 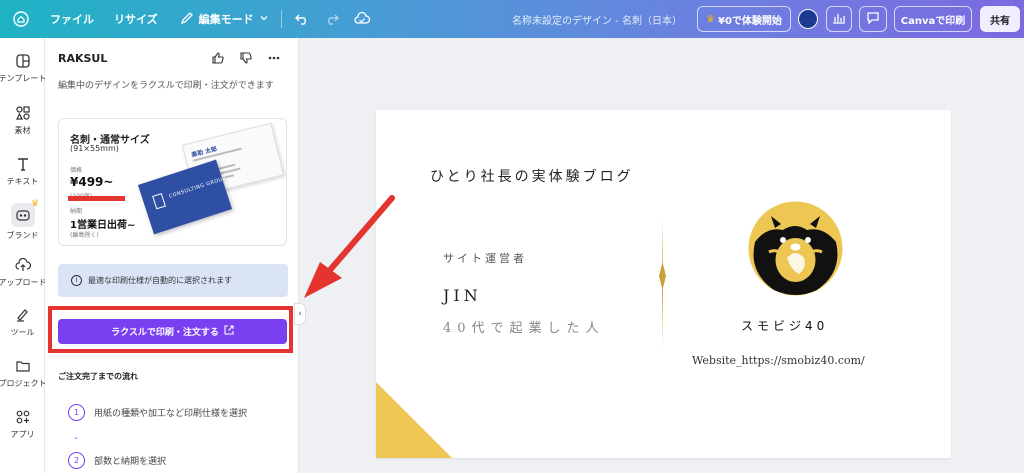 What do you see at coordinates (96, 198) in the screenshot?
I see `price-underline` at bounding box center [96, 198].